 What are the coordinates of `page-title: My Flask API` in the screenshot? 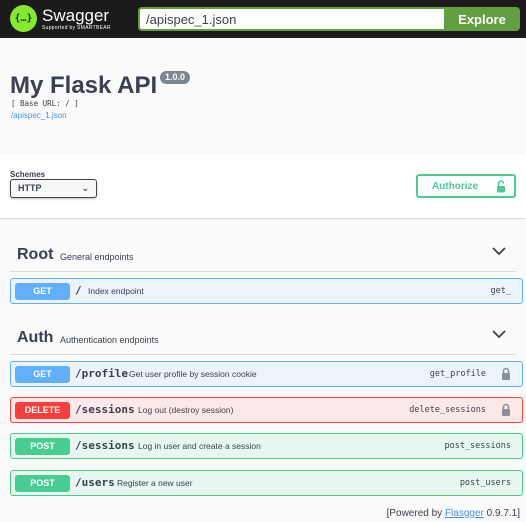 It's located at (84, 85).